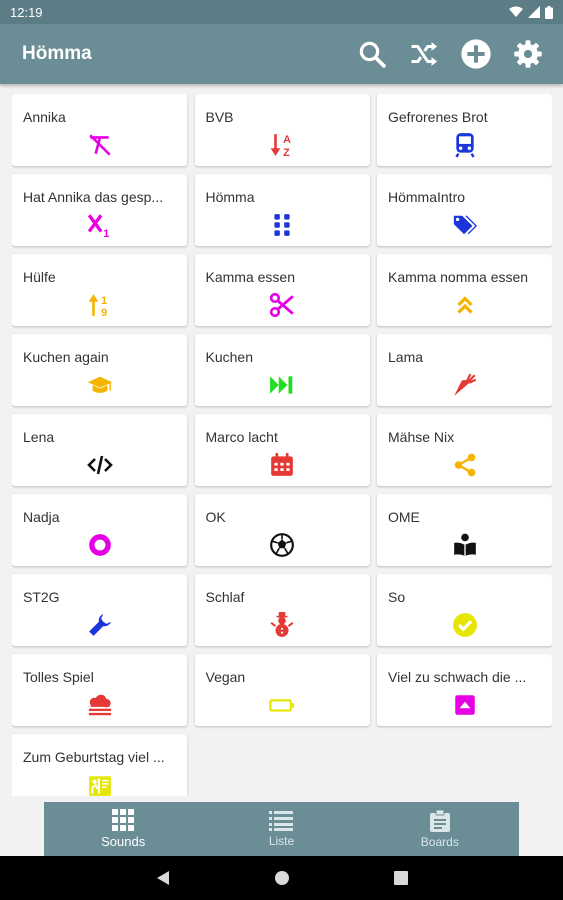  What do you see at coordinates (282, 450) in the screenshot?
I see `sound-card: Marco lacht` at bounding box center [282, 450].